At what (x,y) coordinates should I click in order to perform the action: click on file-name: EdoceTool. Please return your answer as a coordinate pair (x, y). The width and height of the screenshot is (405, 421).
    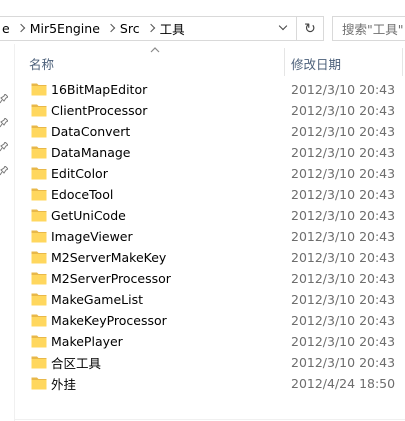
    Looking at the image, I should click on (82, 194).